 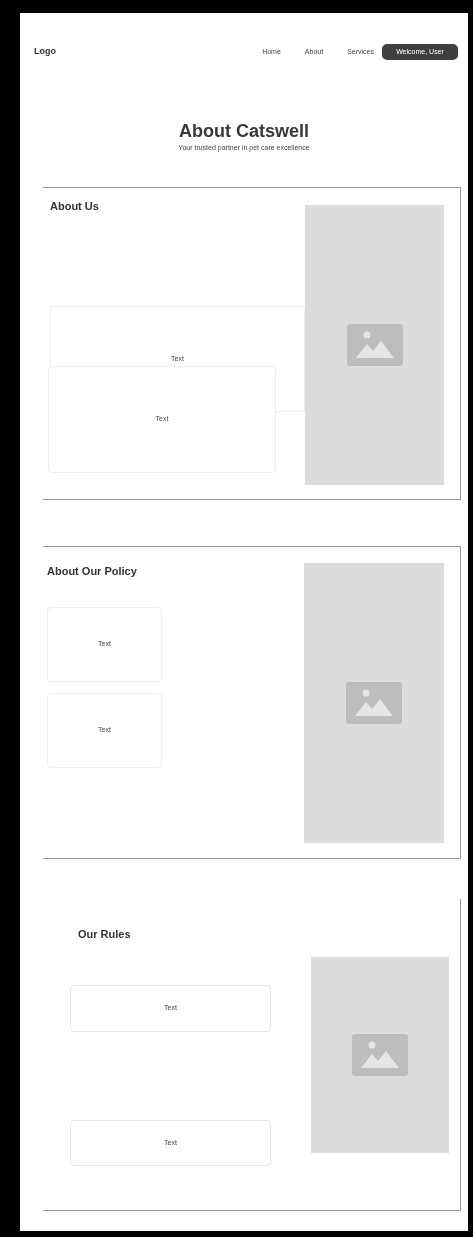 I want to click on section-heading: Our Rules, so click(x=105, y=934).